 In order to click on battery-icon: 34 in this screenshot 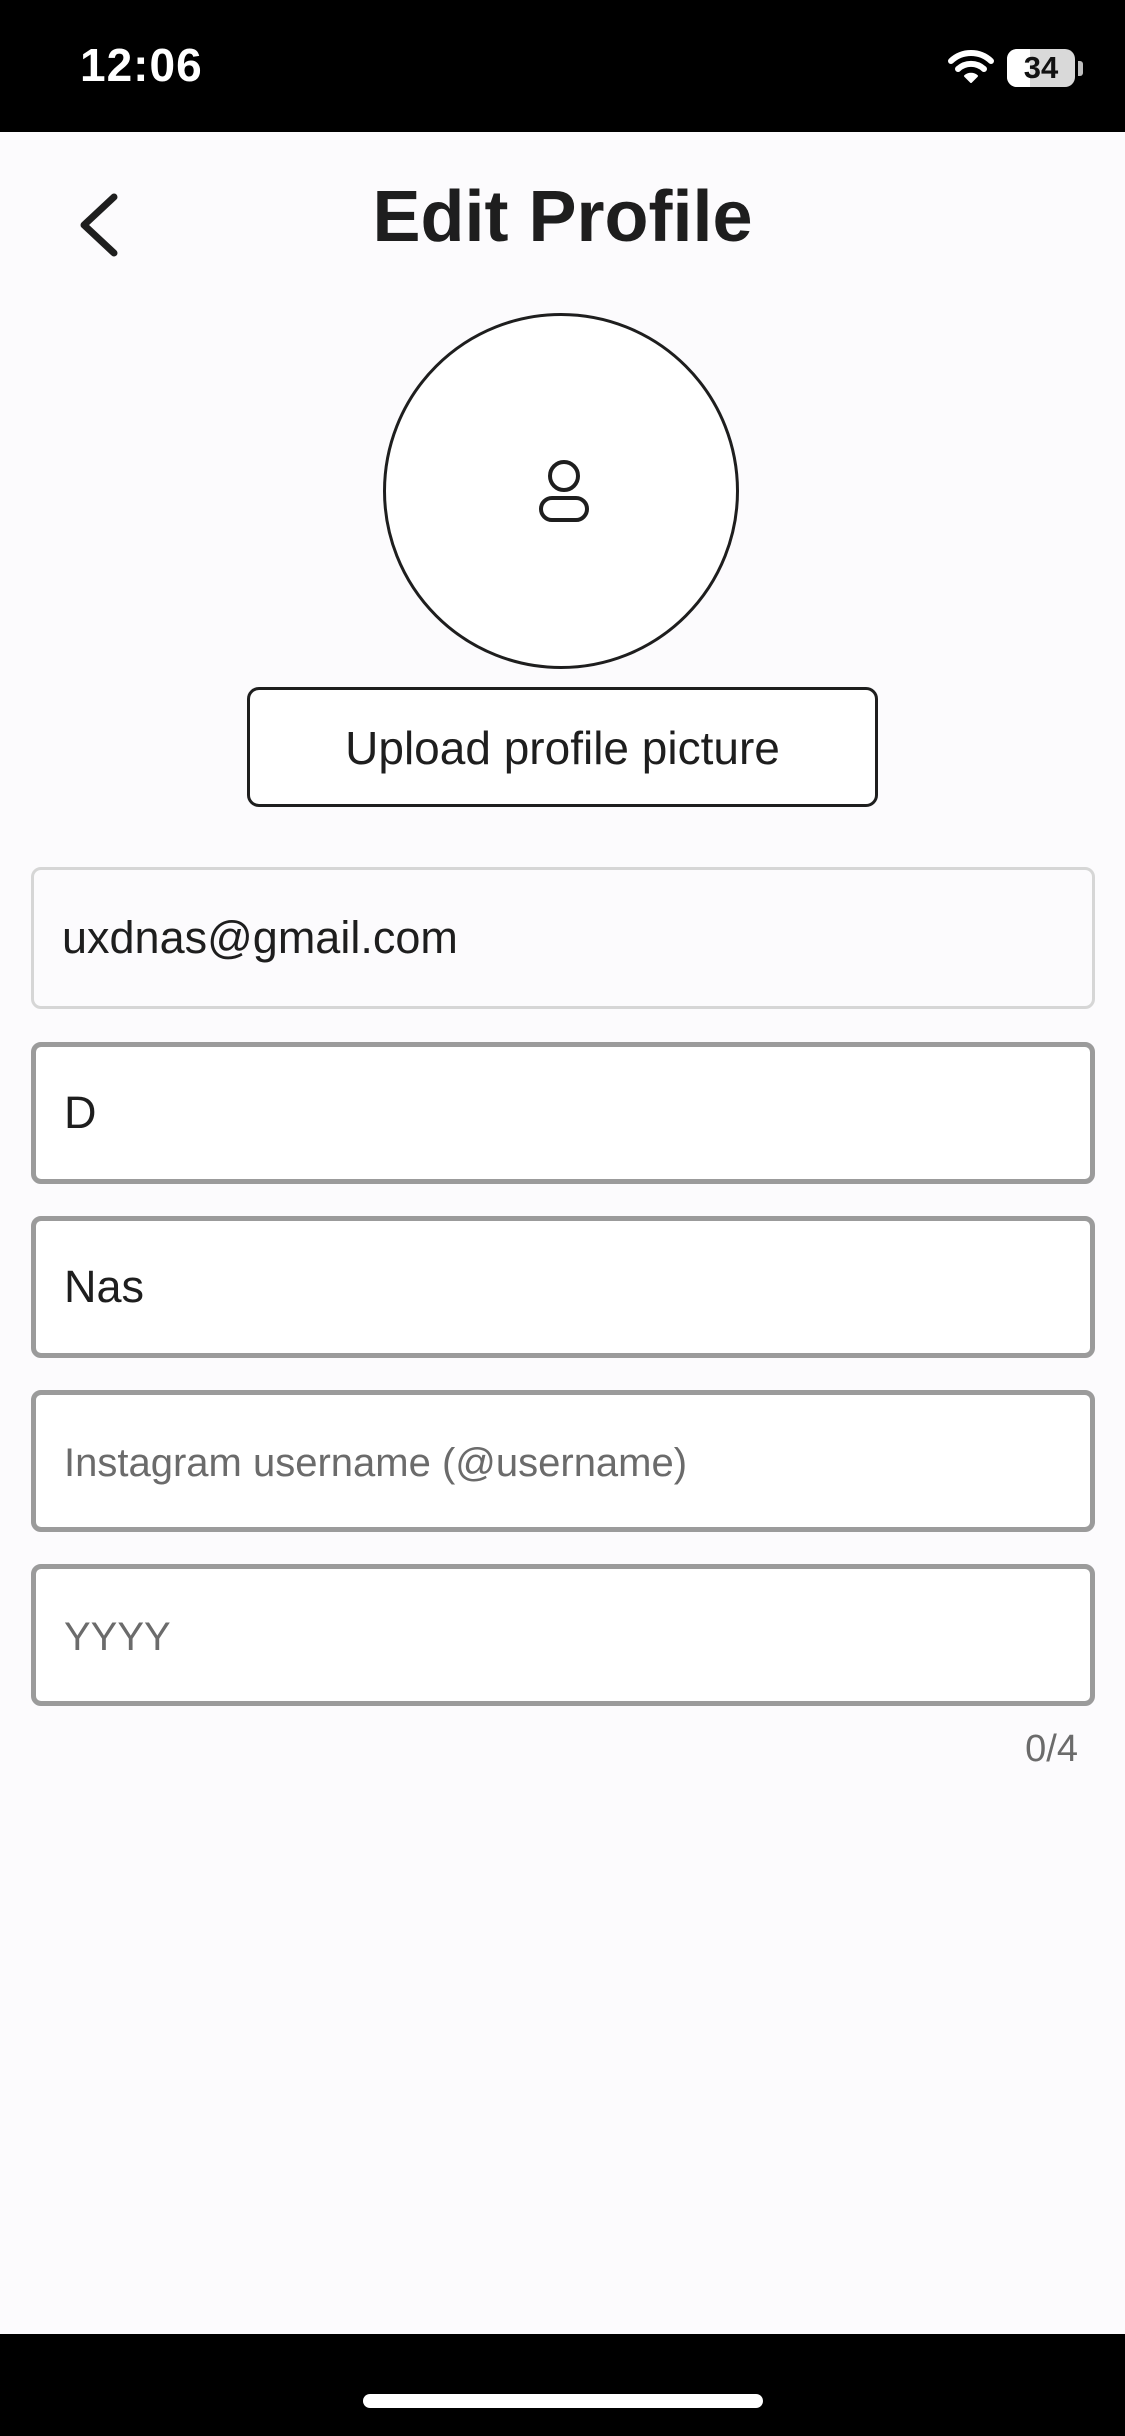, I will do `click(1041, 68)`.